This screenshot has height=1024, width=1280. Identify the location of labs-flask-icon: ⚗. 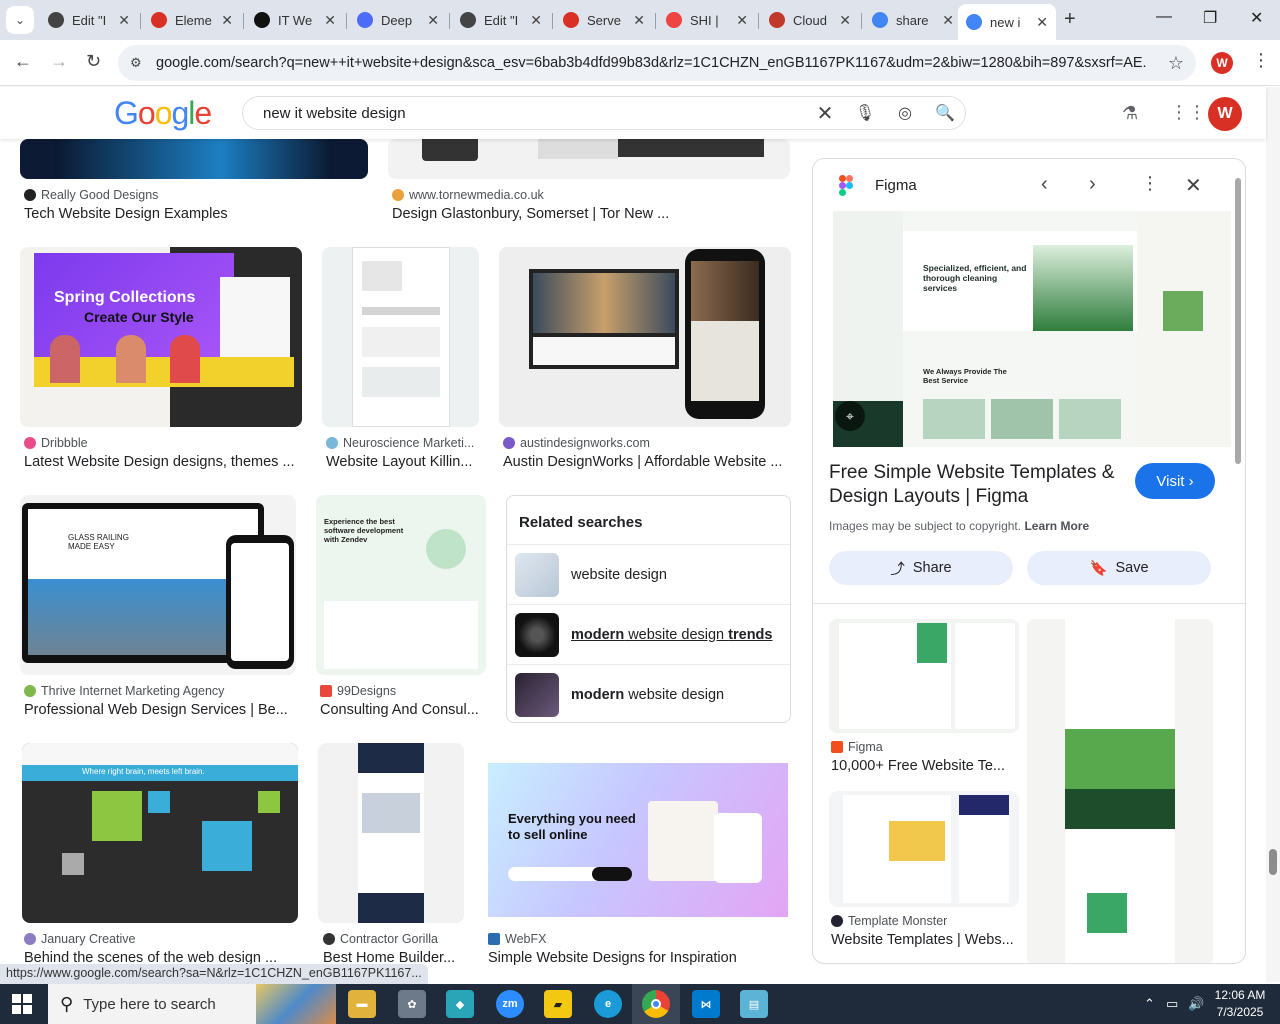
(1130, 113).